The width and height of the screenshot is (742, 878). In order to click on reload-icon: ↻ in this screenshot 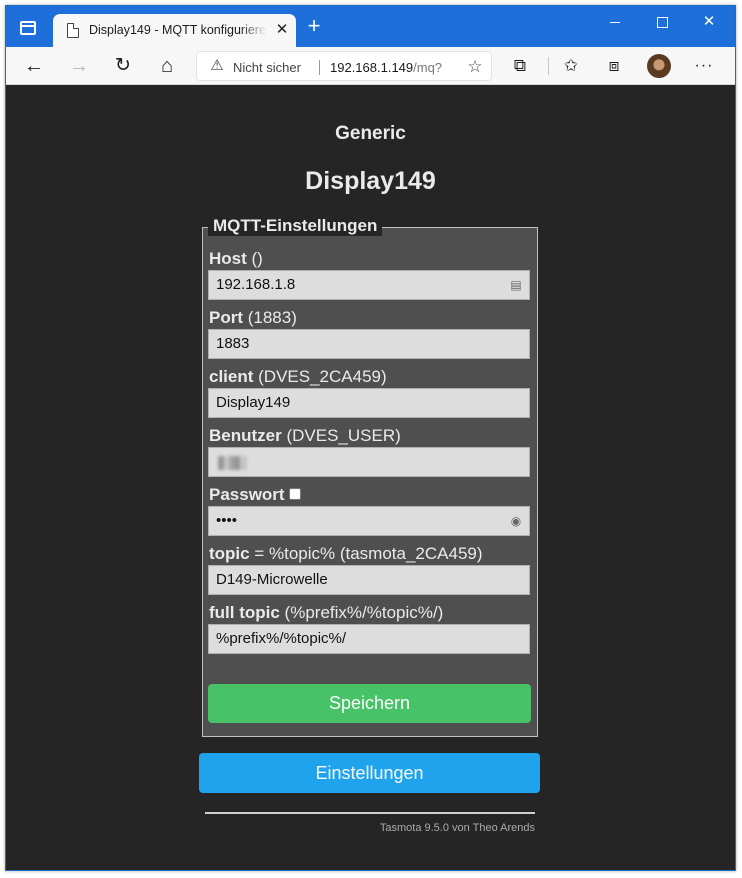, I will do `click(123, 66)`.